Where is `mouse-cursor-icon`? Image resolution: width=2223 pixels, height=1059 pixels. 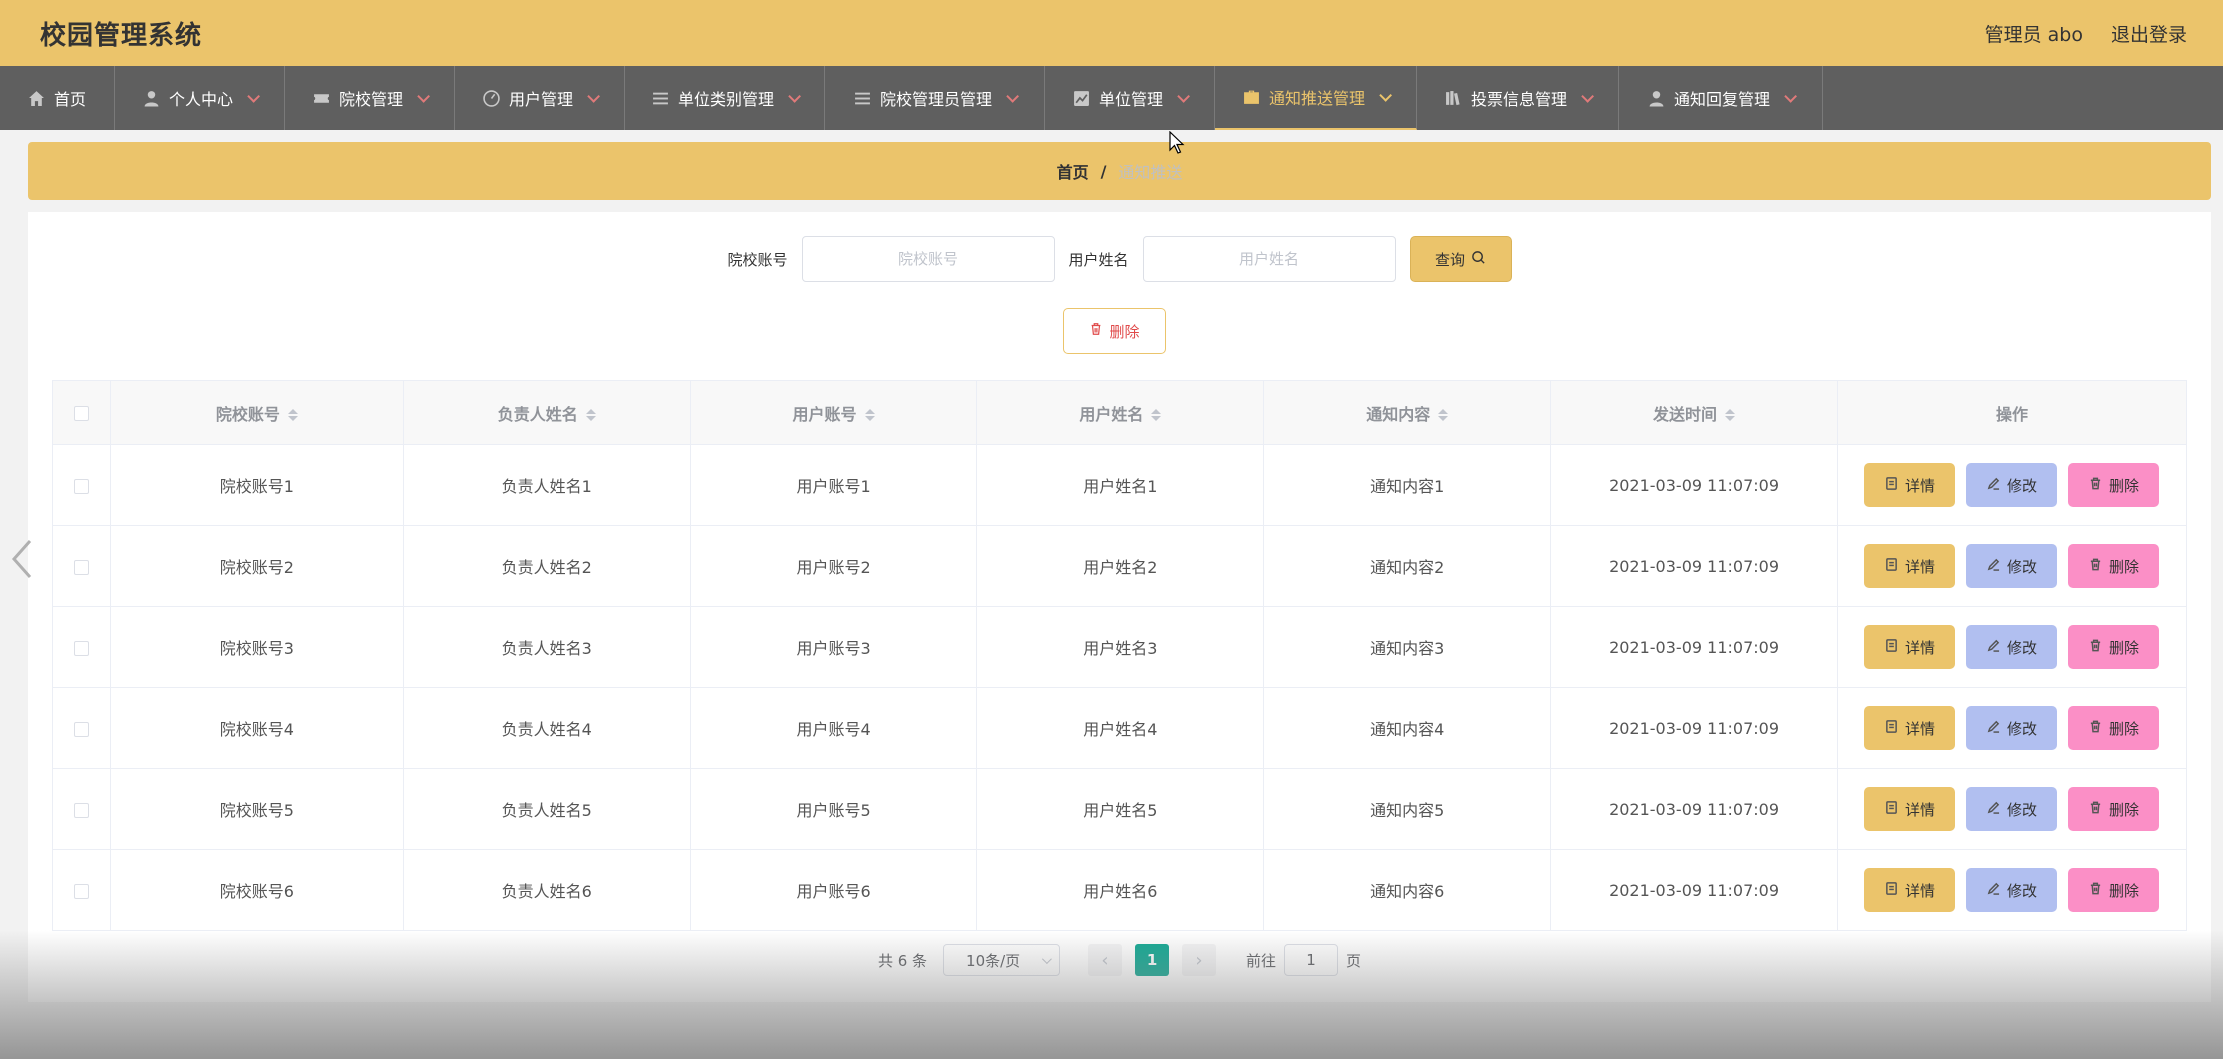 mouse-cursor-icon is located at coordinates (1177, 142).